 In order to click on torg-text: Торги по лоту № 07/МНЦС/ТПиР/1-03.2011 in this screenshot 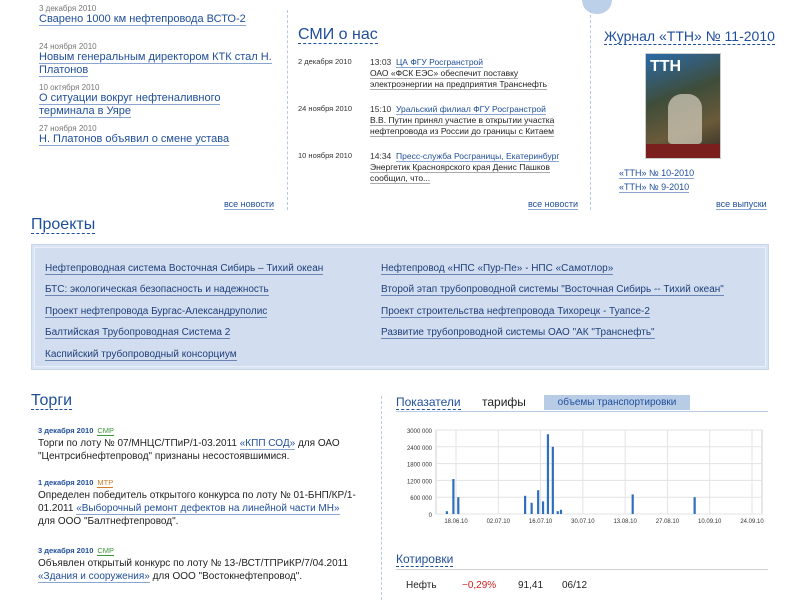, I will do `click(139, 443)`.